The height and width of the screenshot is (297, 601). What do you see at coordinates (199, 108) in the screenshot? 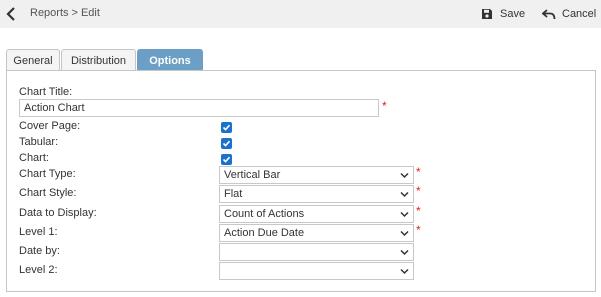
I see `chart-title-input` at bounding box center [199, 108].